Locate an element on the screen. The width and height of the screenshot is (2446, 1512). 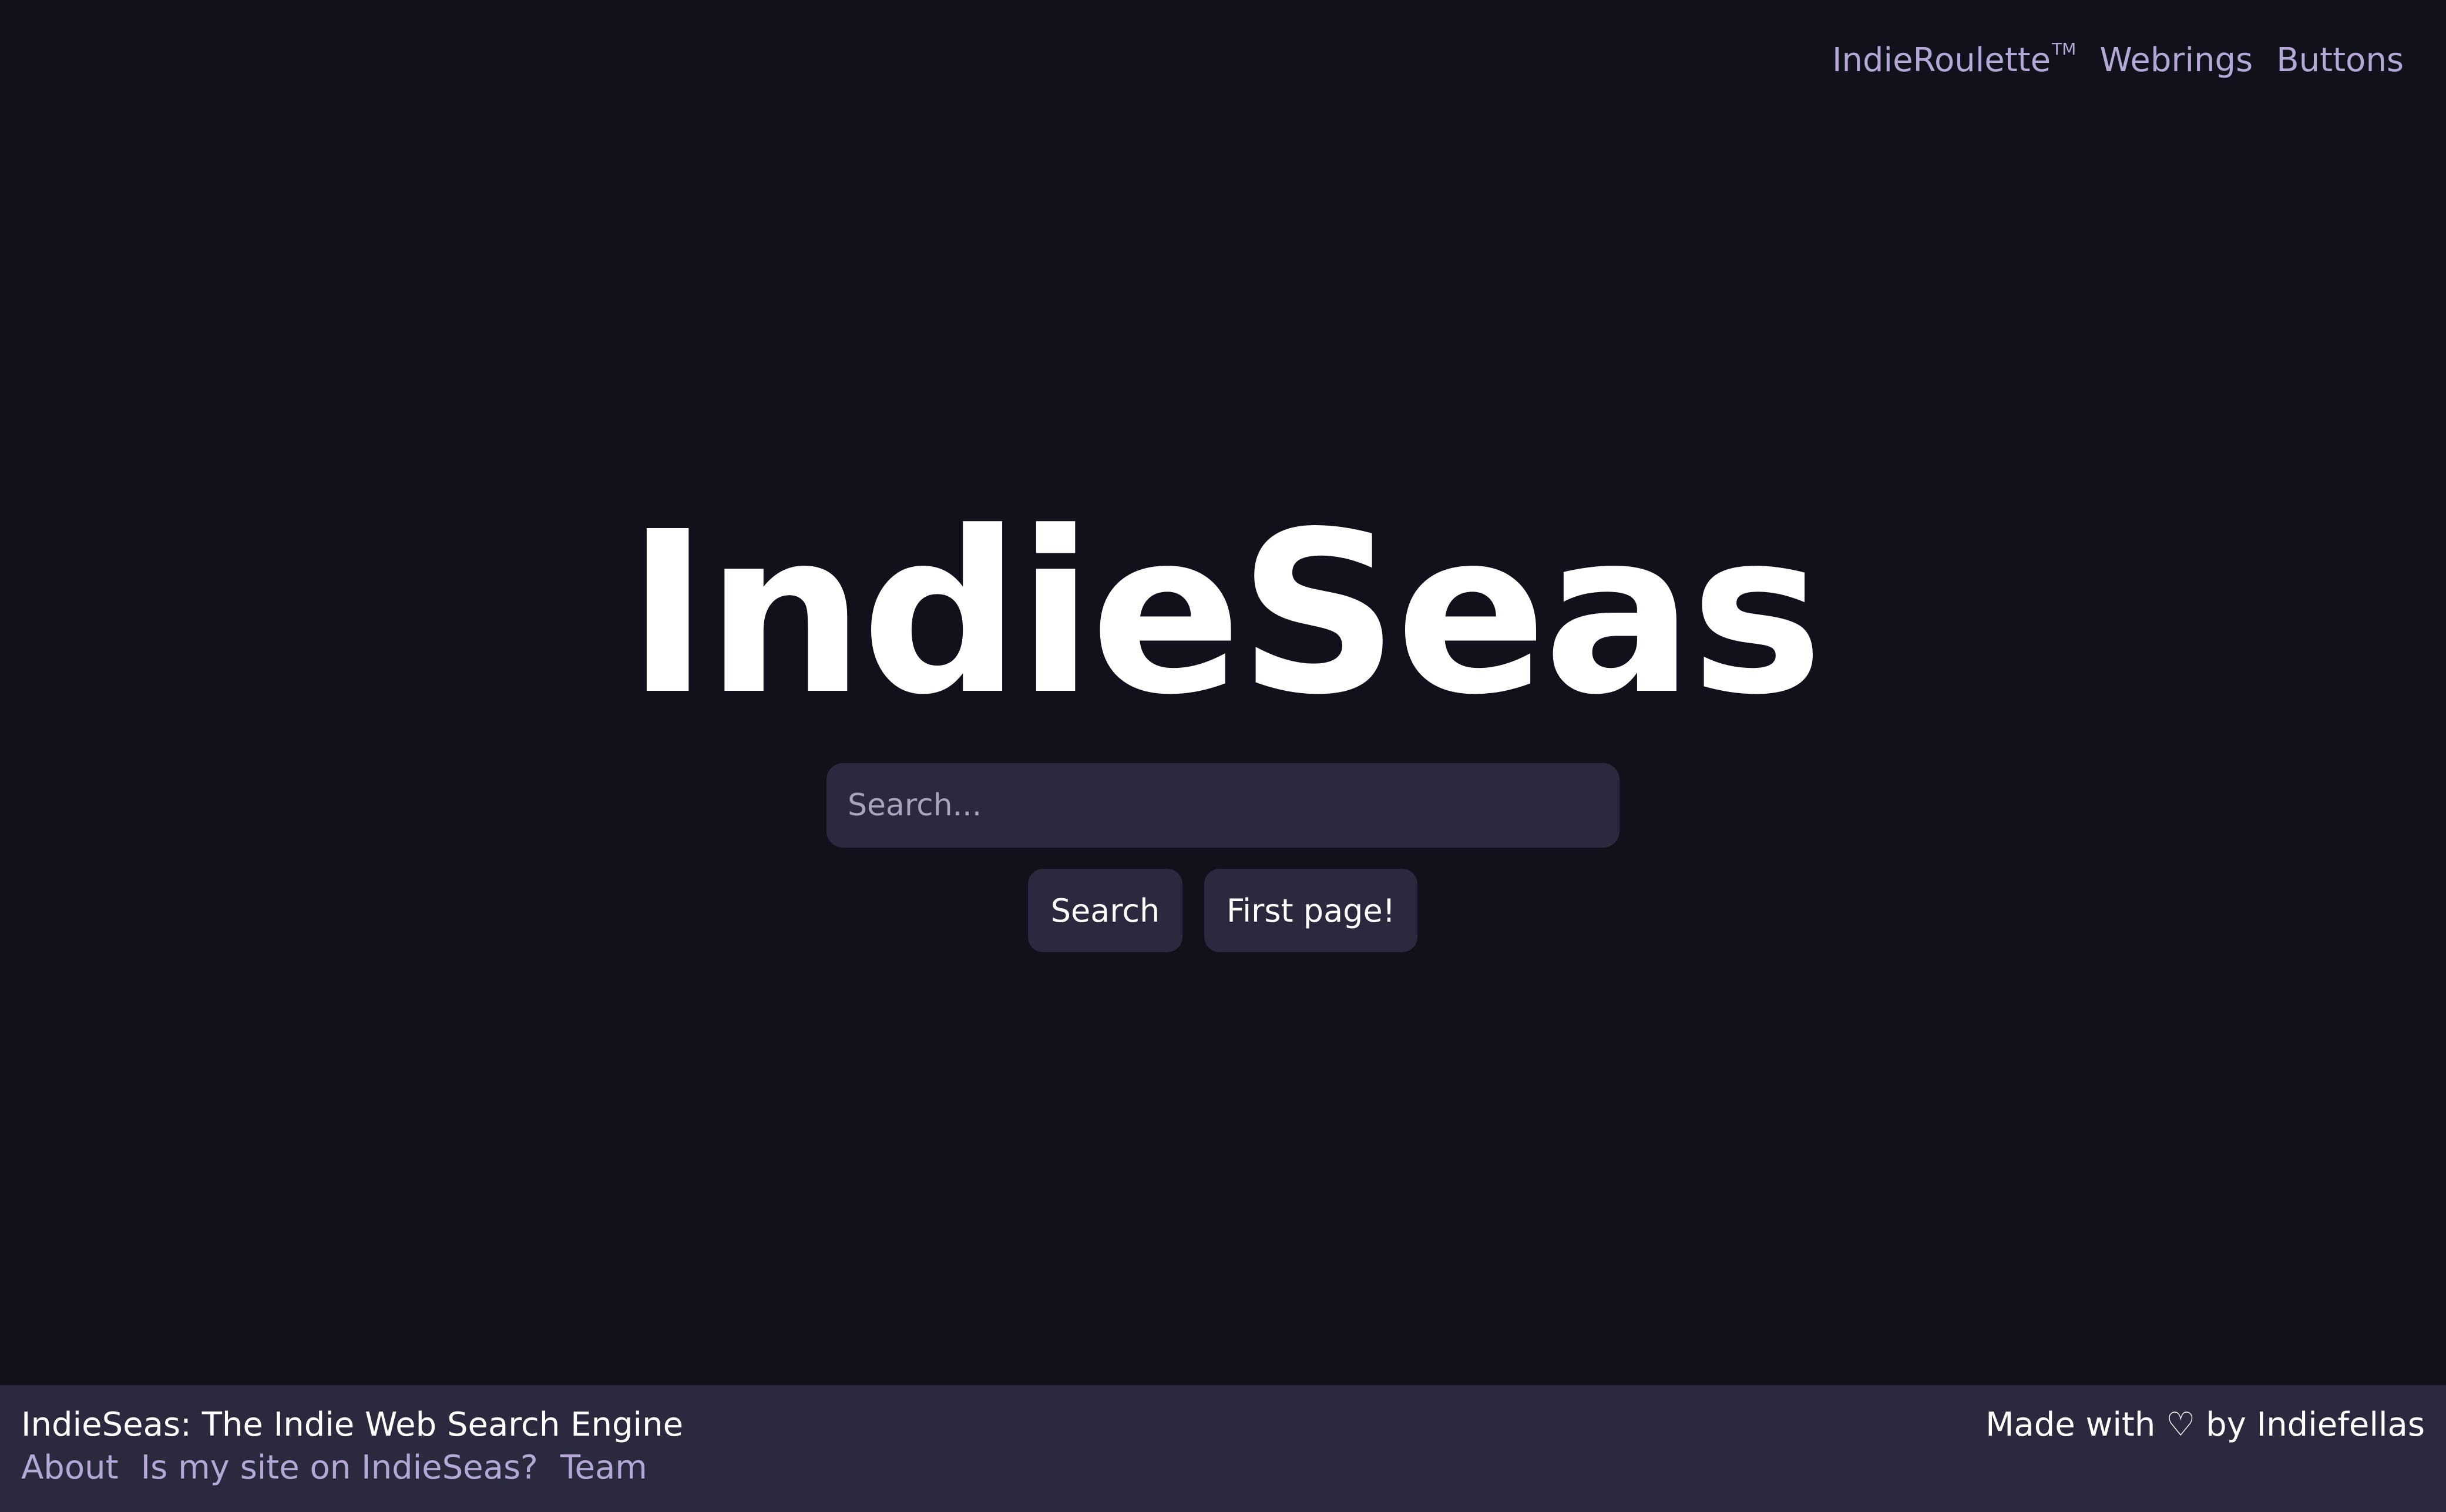
footer-site-check-link: Is my site on IndieSeas? is located at coordinates (340, 1468).